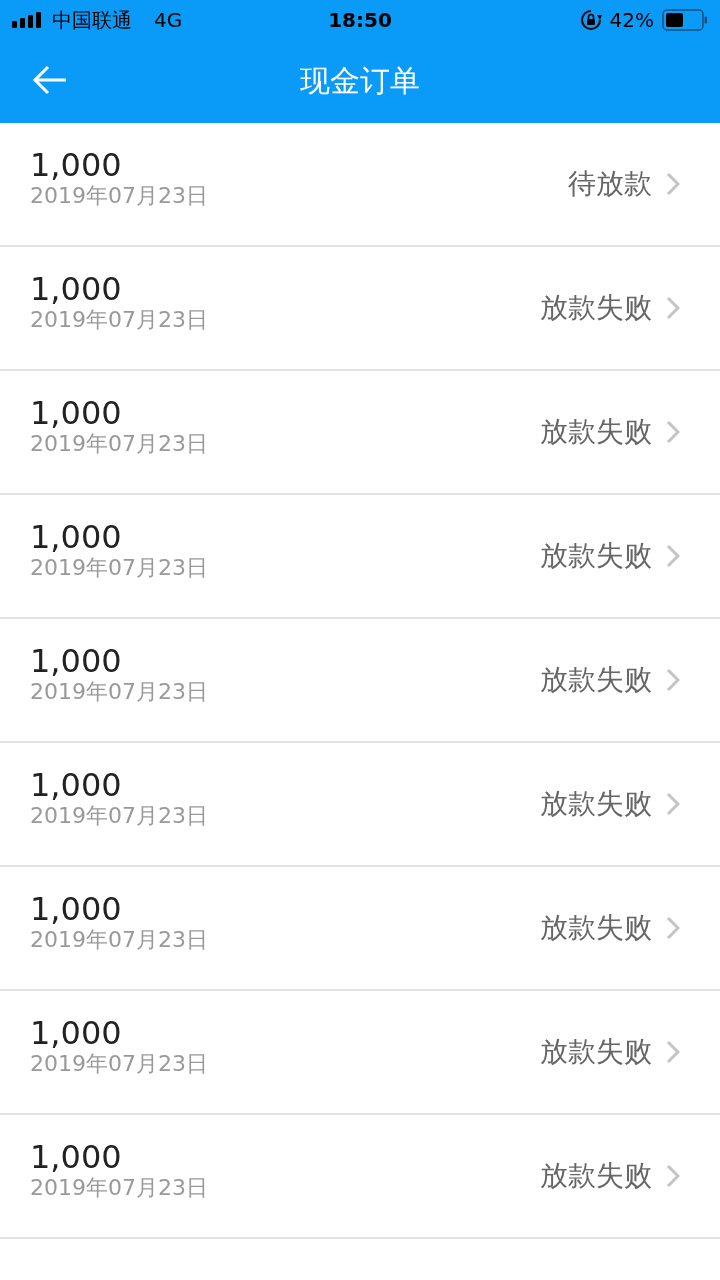  What do you see at coordinates (168, 20) in the screenshot?
I see `network-type: 4G` at bounding box center [168, 20].